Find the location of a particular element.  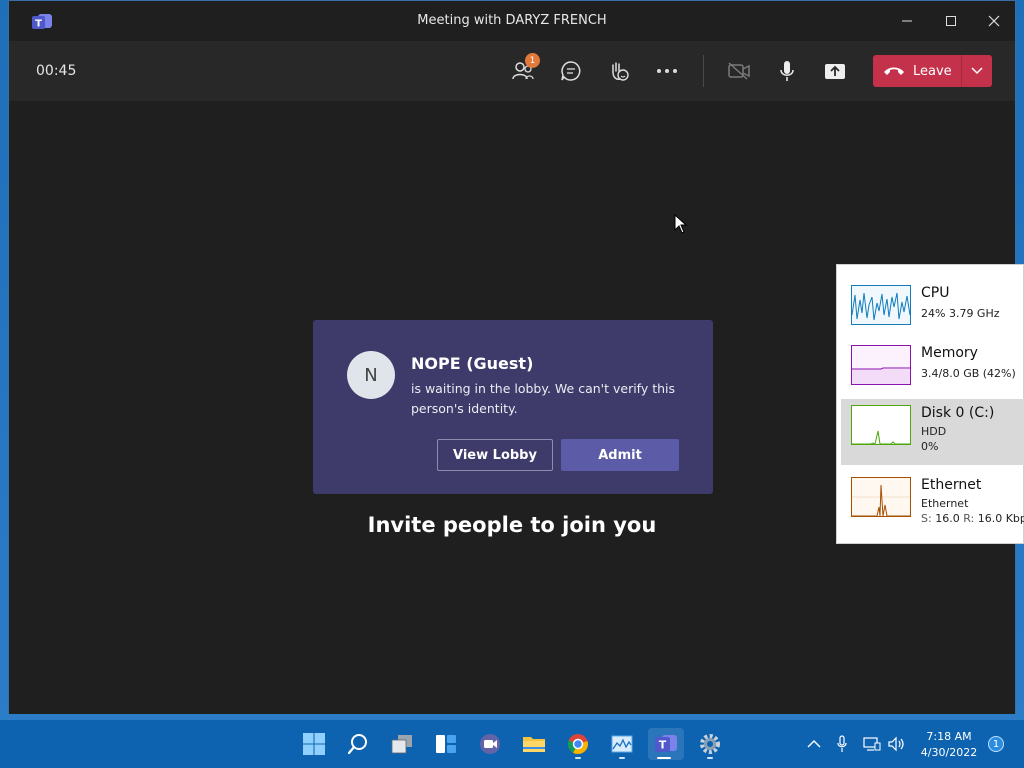

chat-icon is located at coordinates (571, 71).